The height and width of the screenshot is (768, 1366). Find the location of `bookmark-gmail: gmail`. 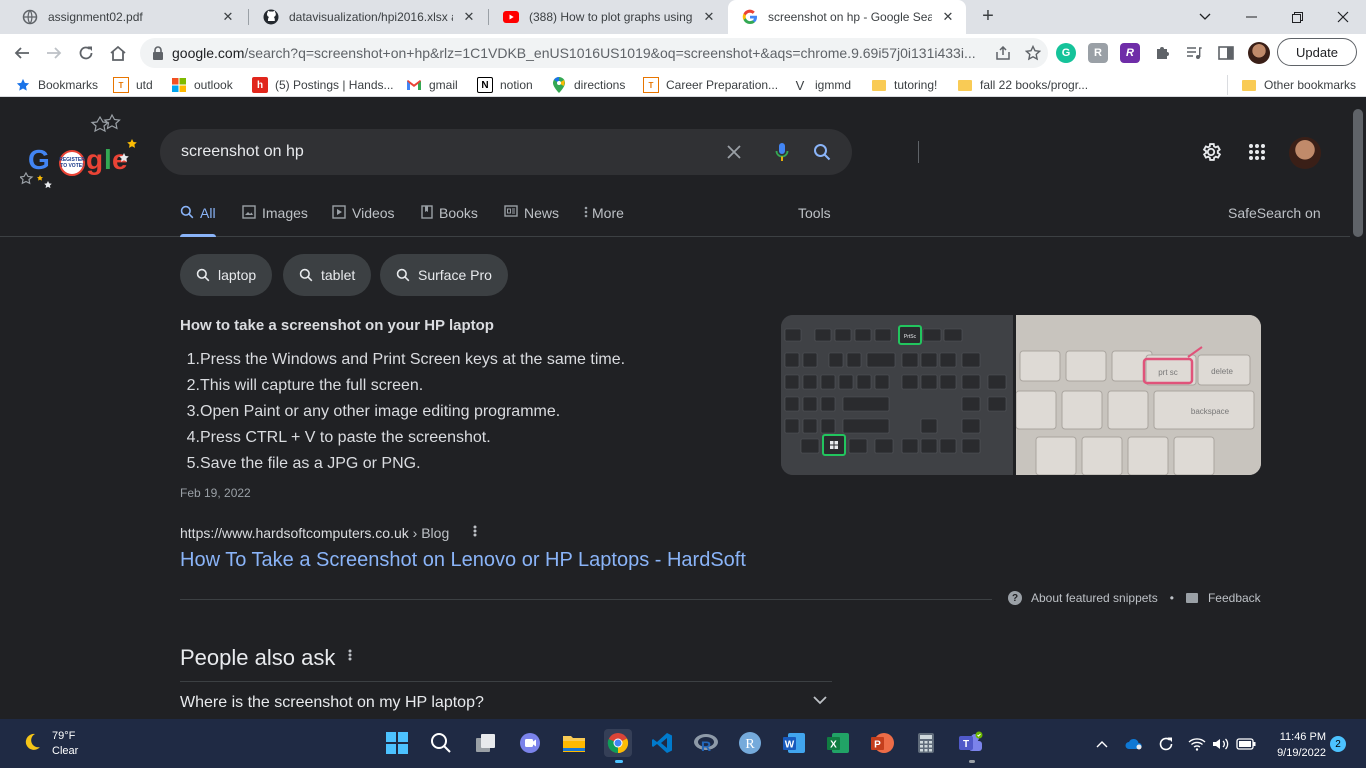

bookmark-gmail: gmail is located at coordinates (432, 85).